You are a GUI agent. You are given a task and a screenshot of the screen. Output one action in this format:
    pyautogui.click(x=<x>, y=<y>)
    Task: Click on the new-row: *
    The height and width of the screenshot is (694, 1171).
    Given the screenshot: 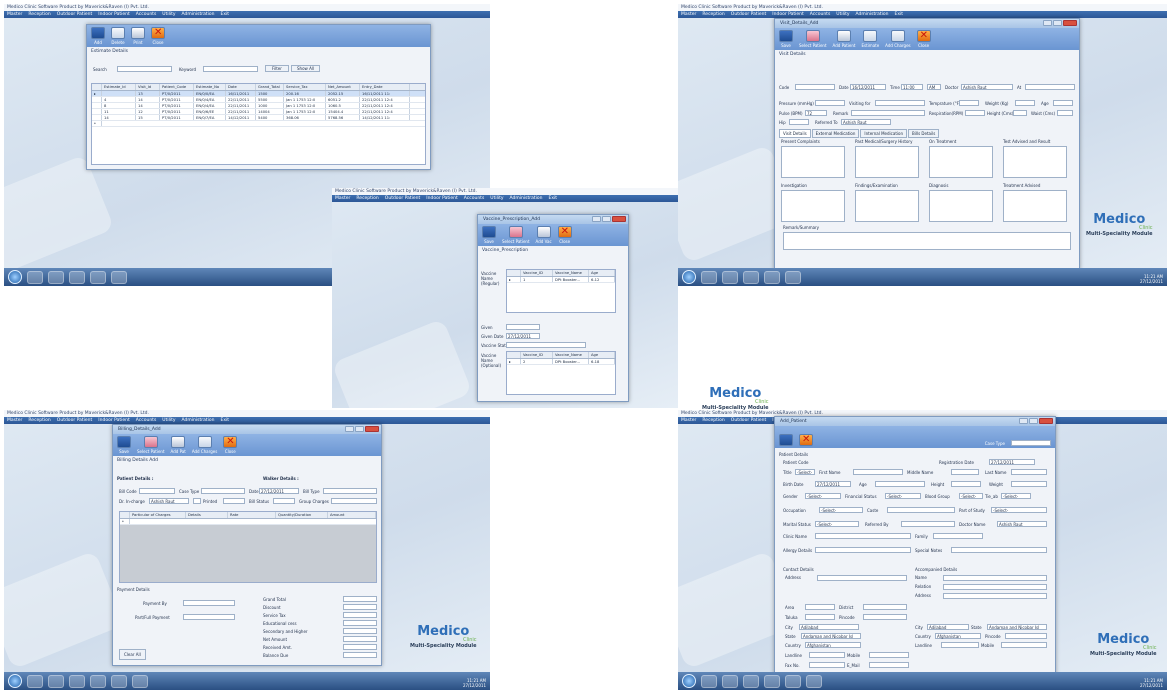 What is the action you would take?
    pyautogui.click(x=258, y=124)
    